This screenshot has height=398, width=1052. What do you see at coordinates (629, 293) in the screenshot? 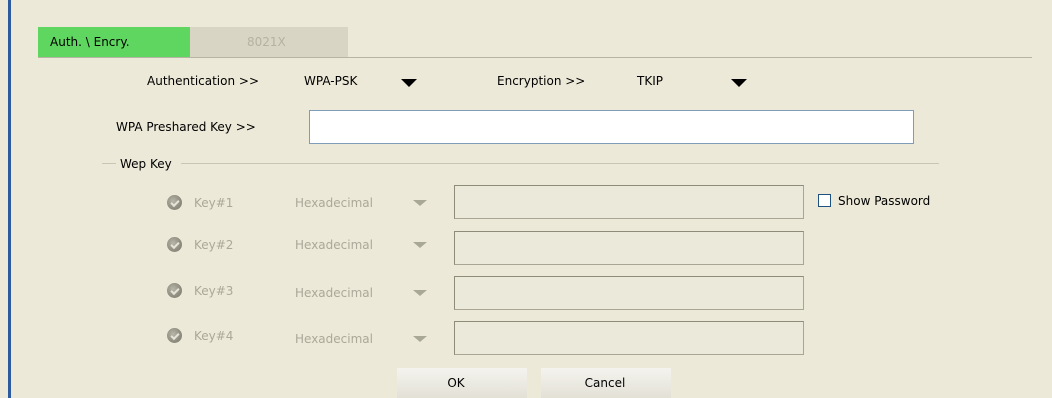
I see `key3-input` at bounding box center [629, 293].